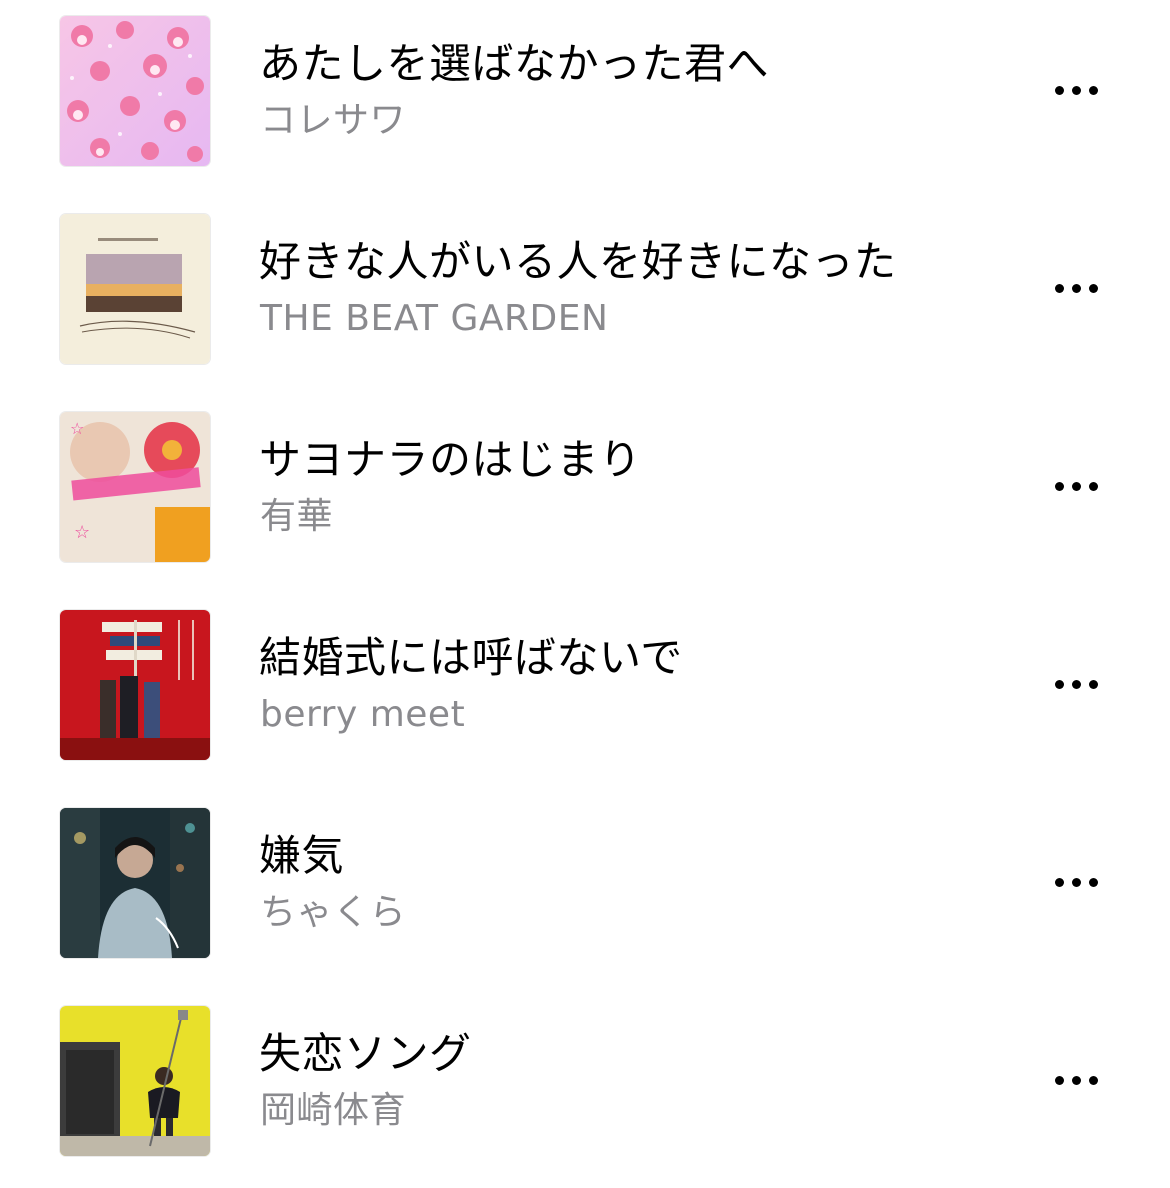 The image size is (1170, 1188). I want to click on song-title: 好きな人がいる人を好きになった, so click(578, 261).